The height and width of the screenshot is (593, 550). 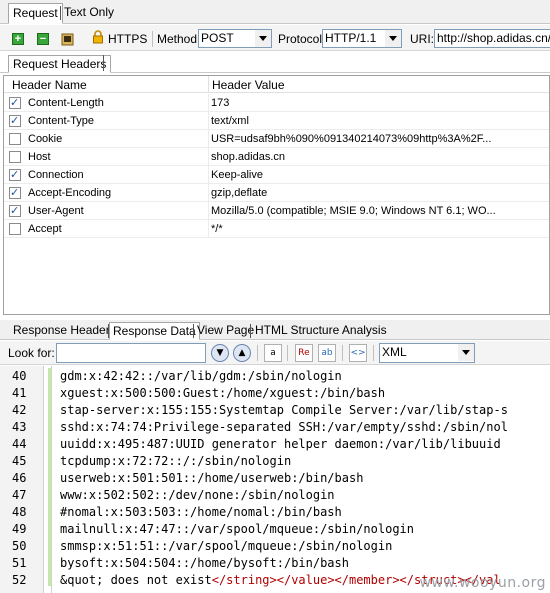 I want to click on table-row: Accept-Encoding gzip,deflate, so click(x=276, y=193).